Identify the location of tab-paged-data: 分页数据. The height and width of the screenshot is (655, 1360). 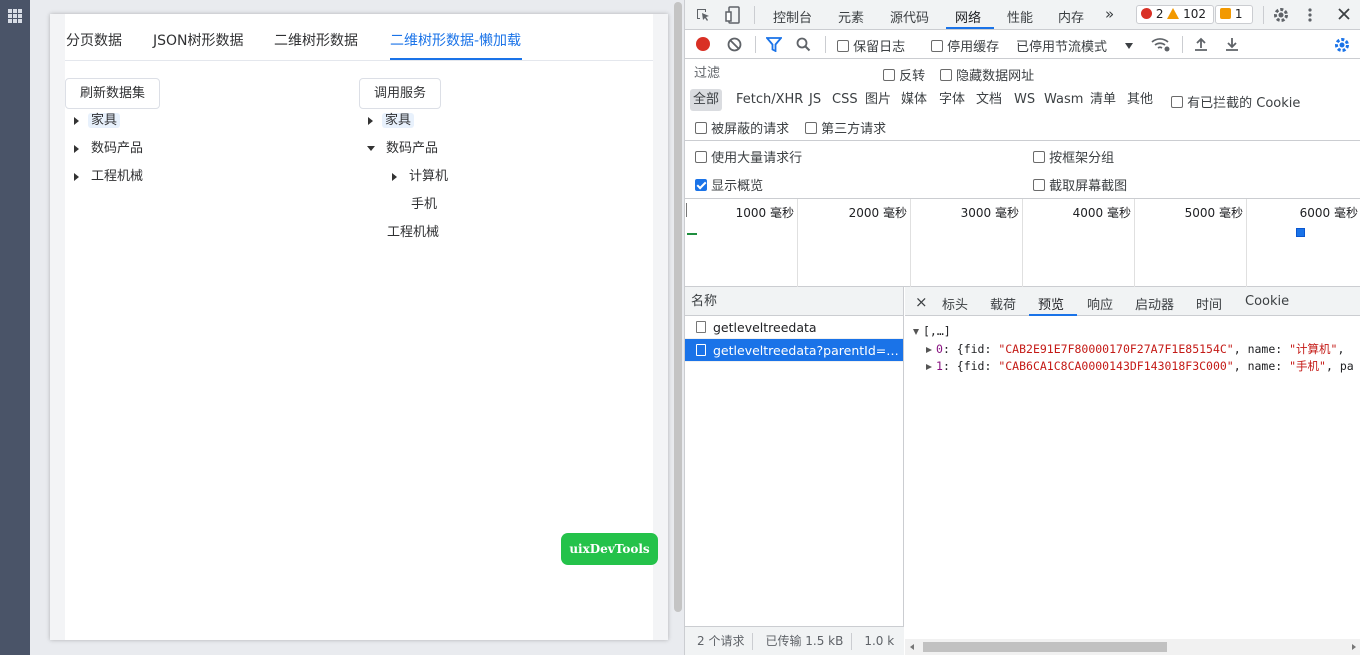
(94, 40).